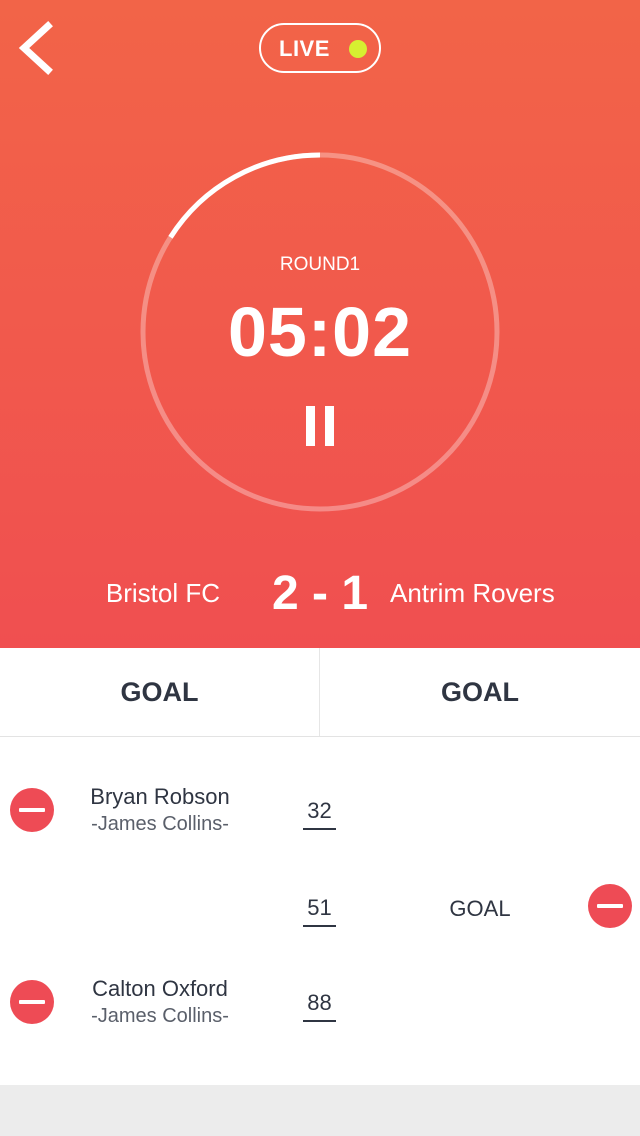 This screenshot has width=640, height=1136. Describe the element at coordinates (160, 796) in the screenshot. I see `event-player: Bryan Robson` at that location.